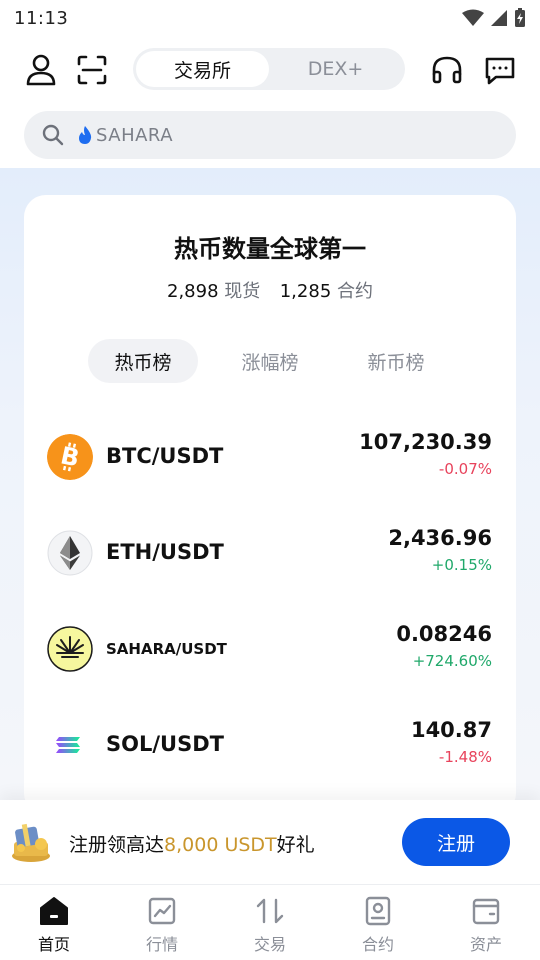  What do you see at coordinates (220, 845) in the screenshot?
I see `promo-highlight: 8,000 USDT` at bounding box center [220, 845].